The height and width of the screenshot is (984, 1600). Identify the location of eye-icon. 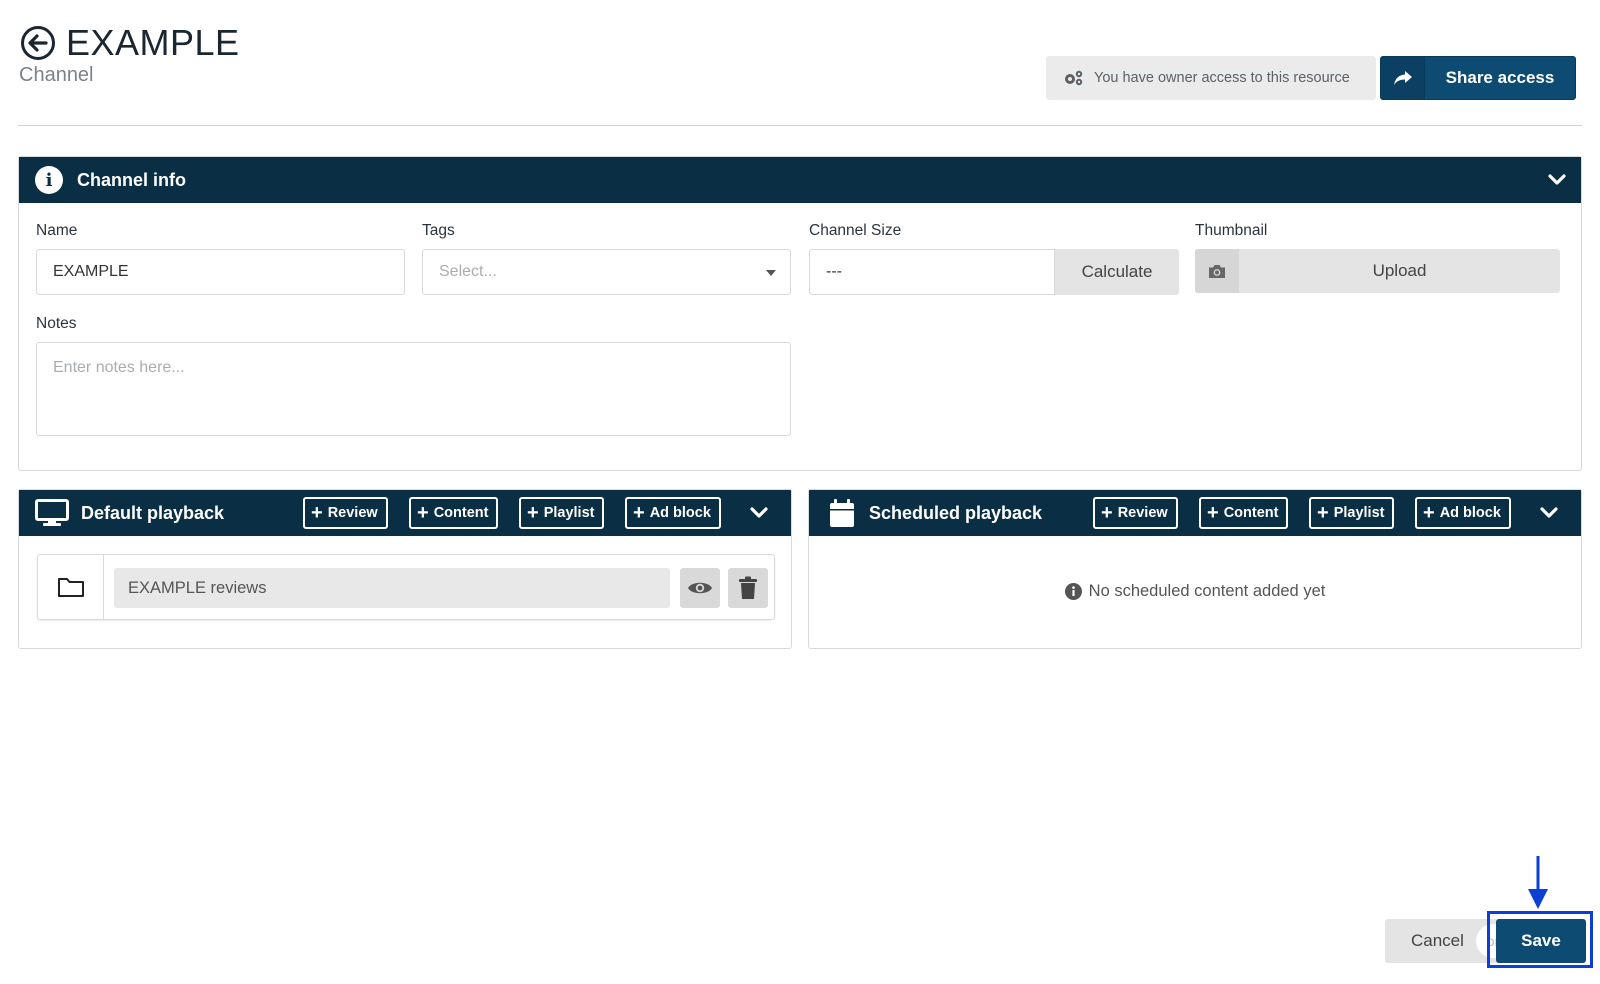
(700, 588).